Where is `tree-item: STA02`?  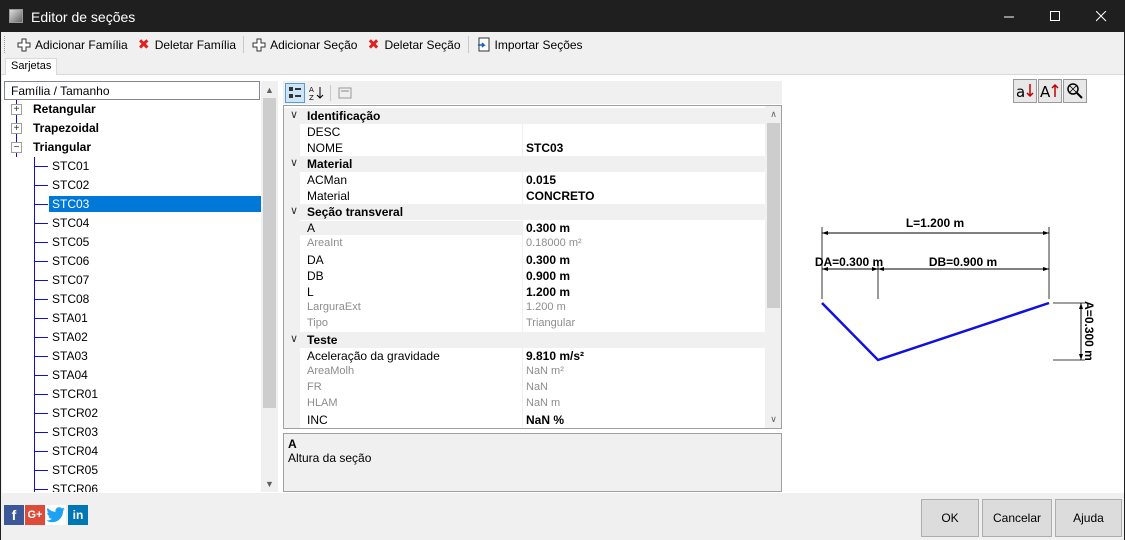 tree-item: STA02 is located at coordinates (132, 337).